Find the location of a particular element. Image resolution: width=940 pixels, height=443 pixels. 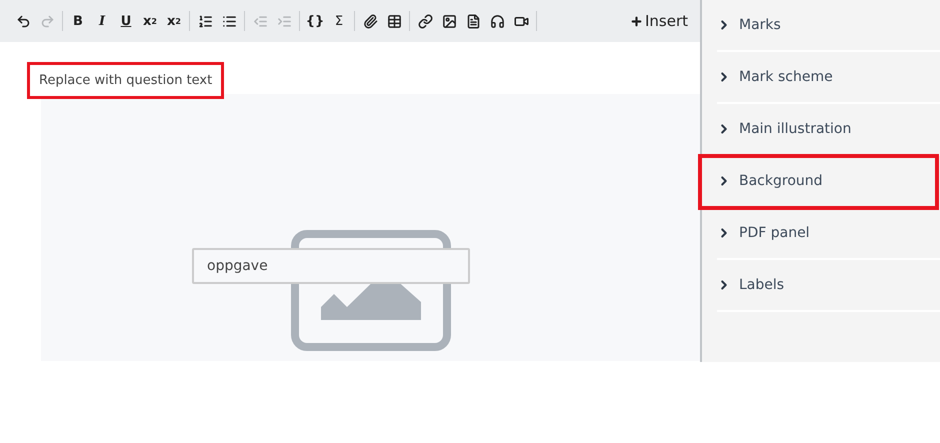

sidebar-section: Mark scheme is located at coordinates (828, 78).